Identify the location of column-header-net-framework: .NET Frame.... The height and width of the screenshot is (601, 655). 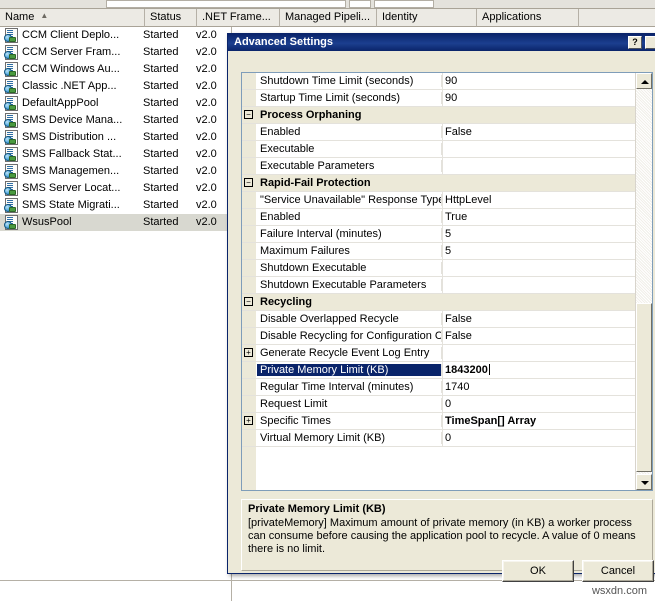
(238, 18).